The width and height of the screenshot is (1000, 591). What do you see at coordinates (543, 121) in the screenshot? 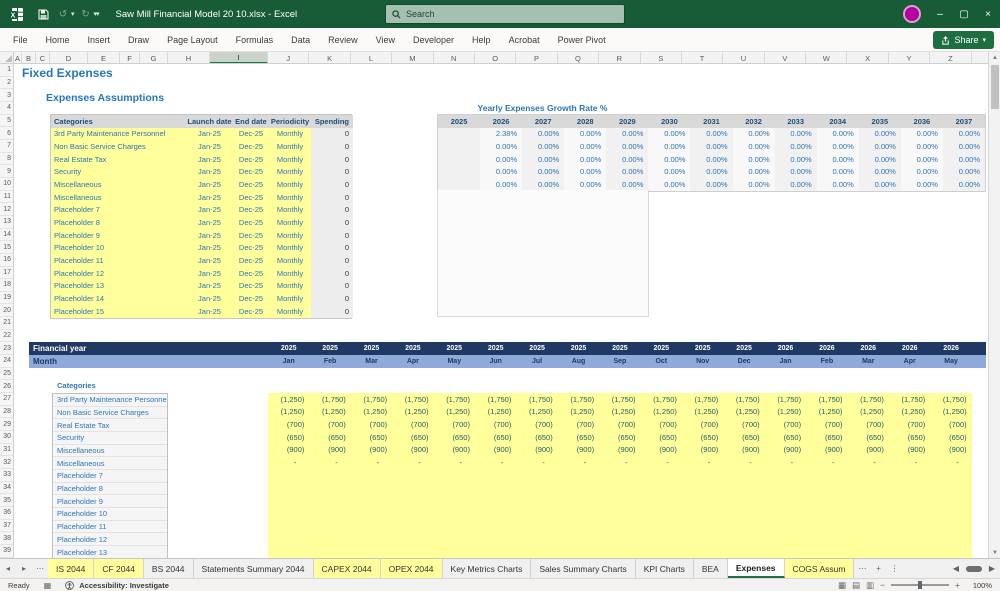
I see `growth-year-2027: 2027` at bounding box center [543, 121].